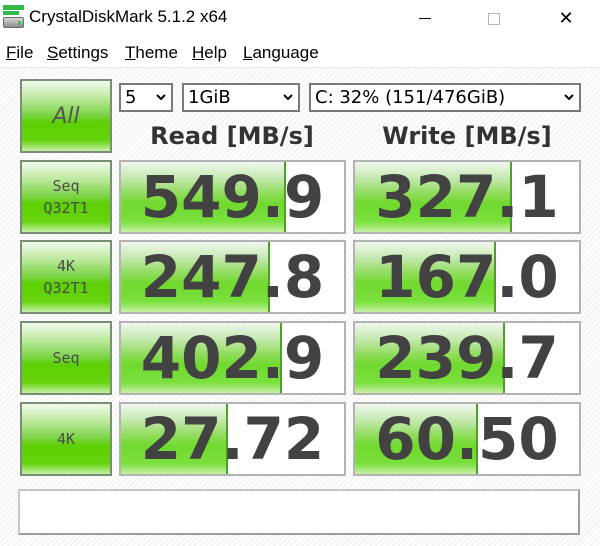  Describe the element at coordinates (66, 277) in the screenshot. I see `4k-q32t1-button: 4K Q32T1` at that location.